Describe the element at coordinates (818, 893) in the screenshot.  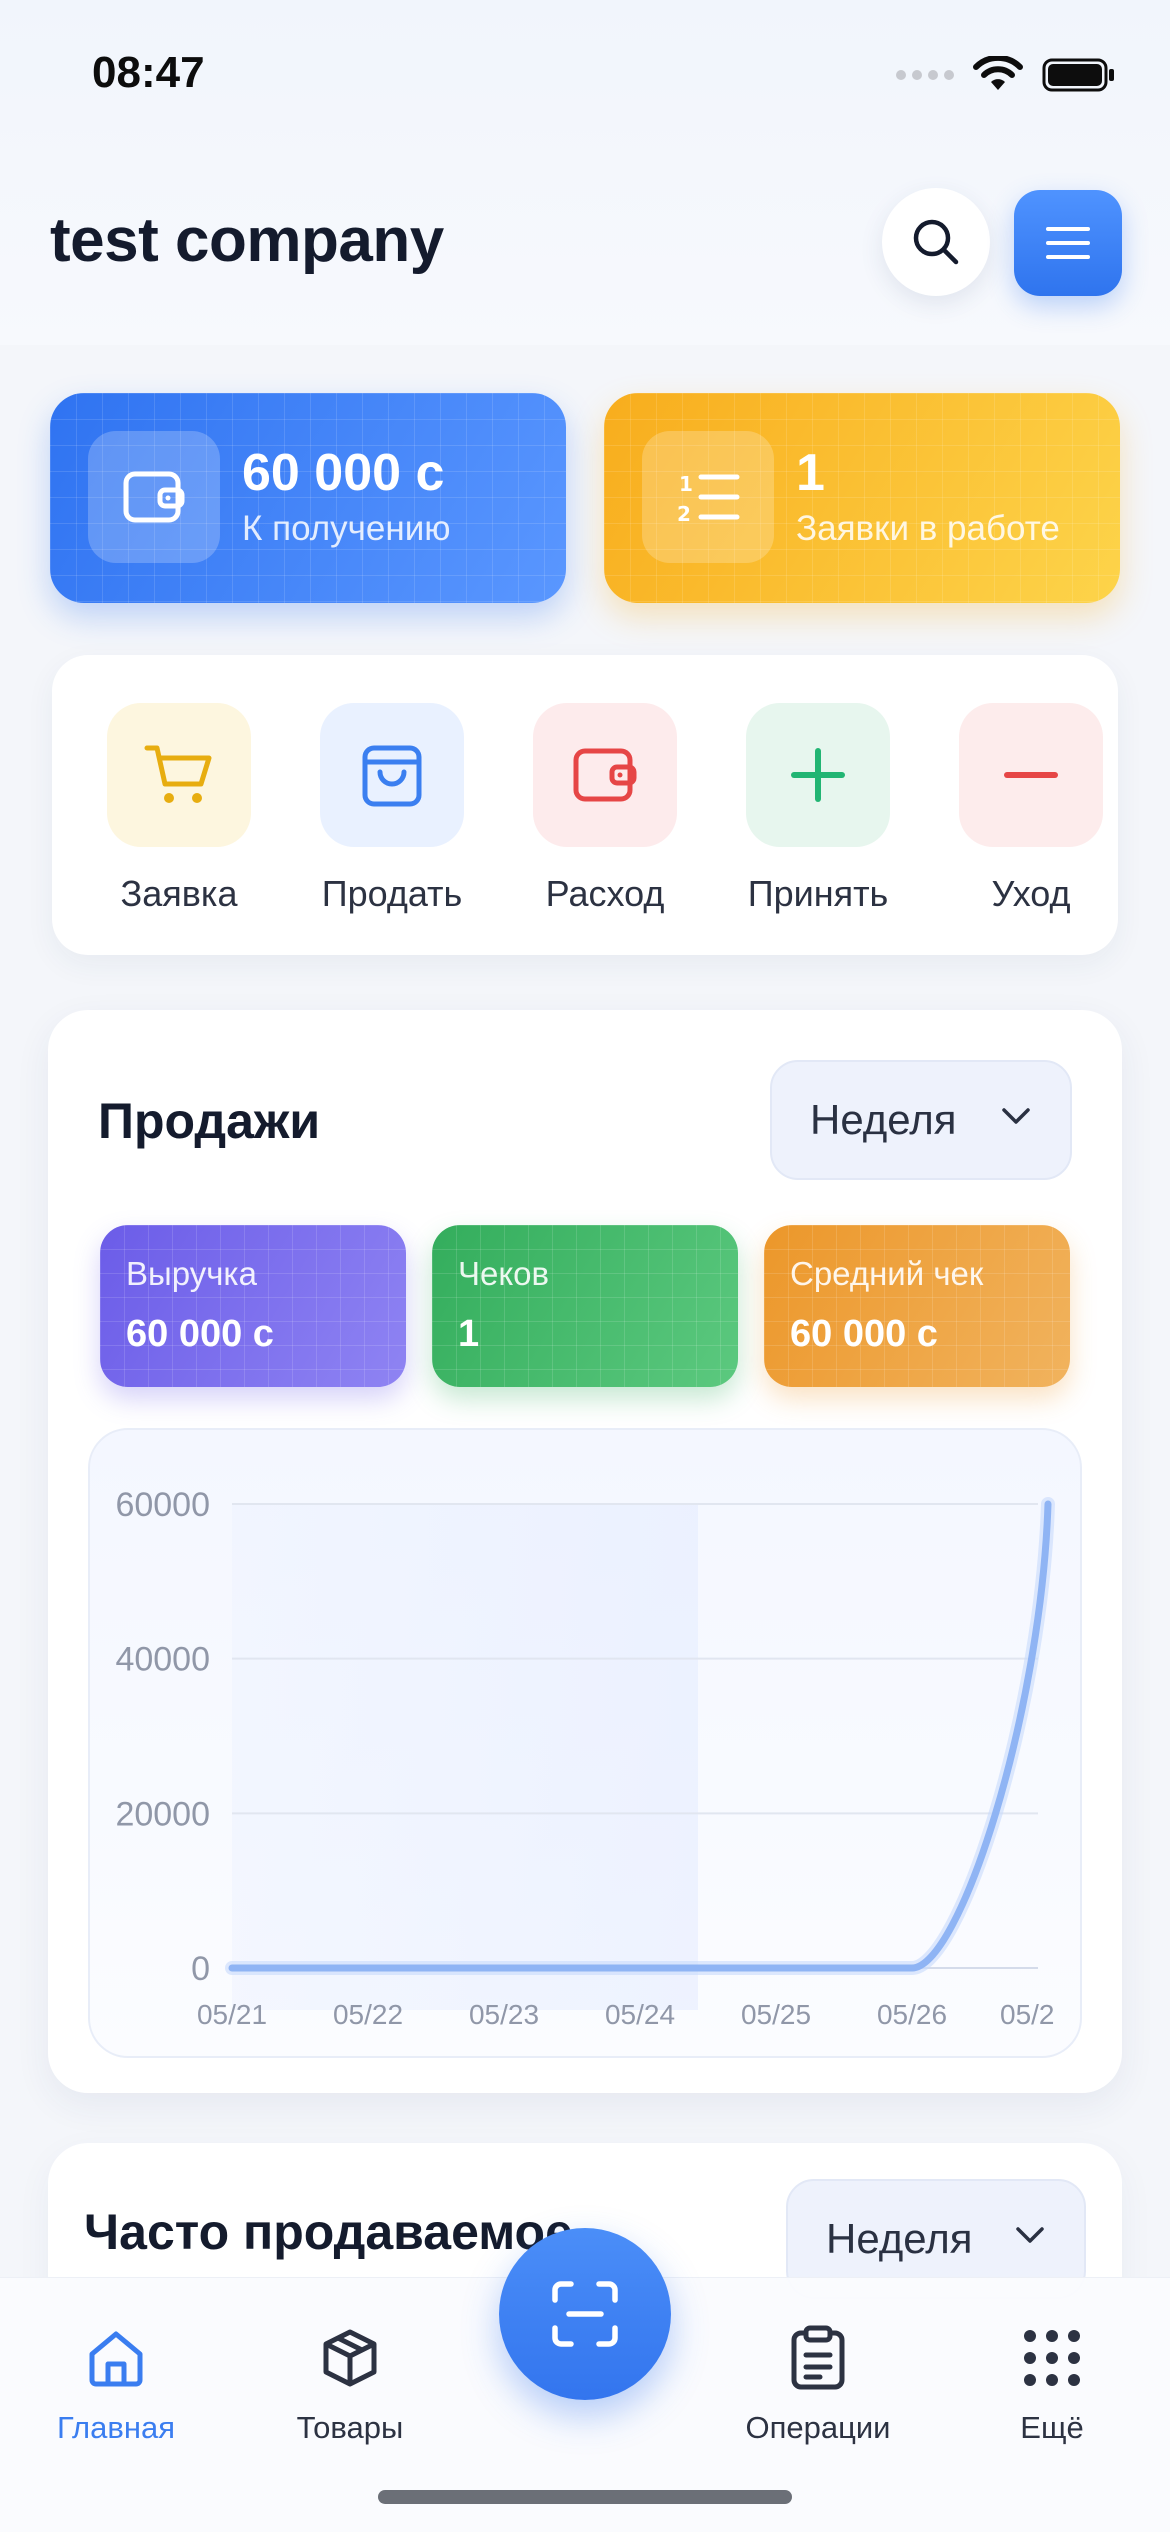
I see `quick-action-label: Принять` at that location.